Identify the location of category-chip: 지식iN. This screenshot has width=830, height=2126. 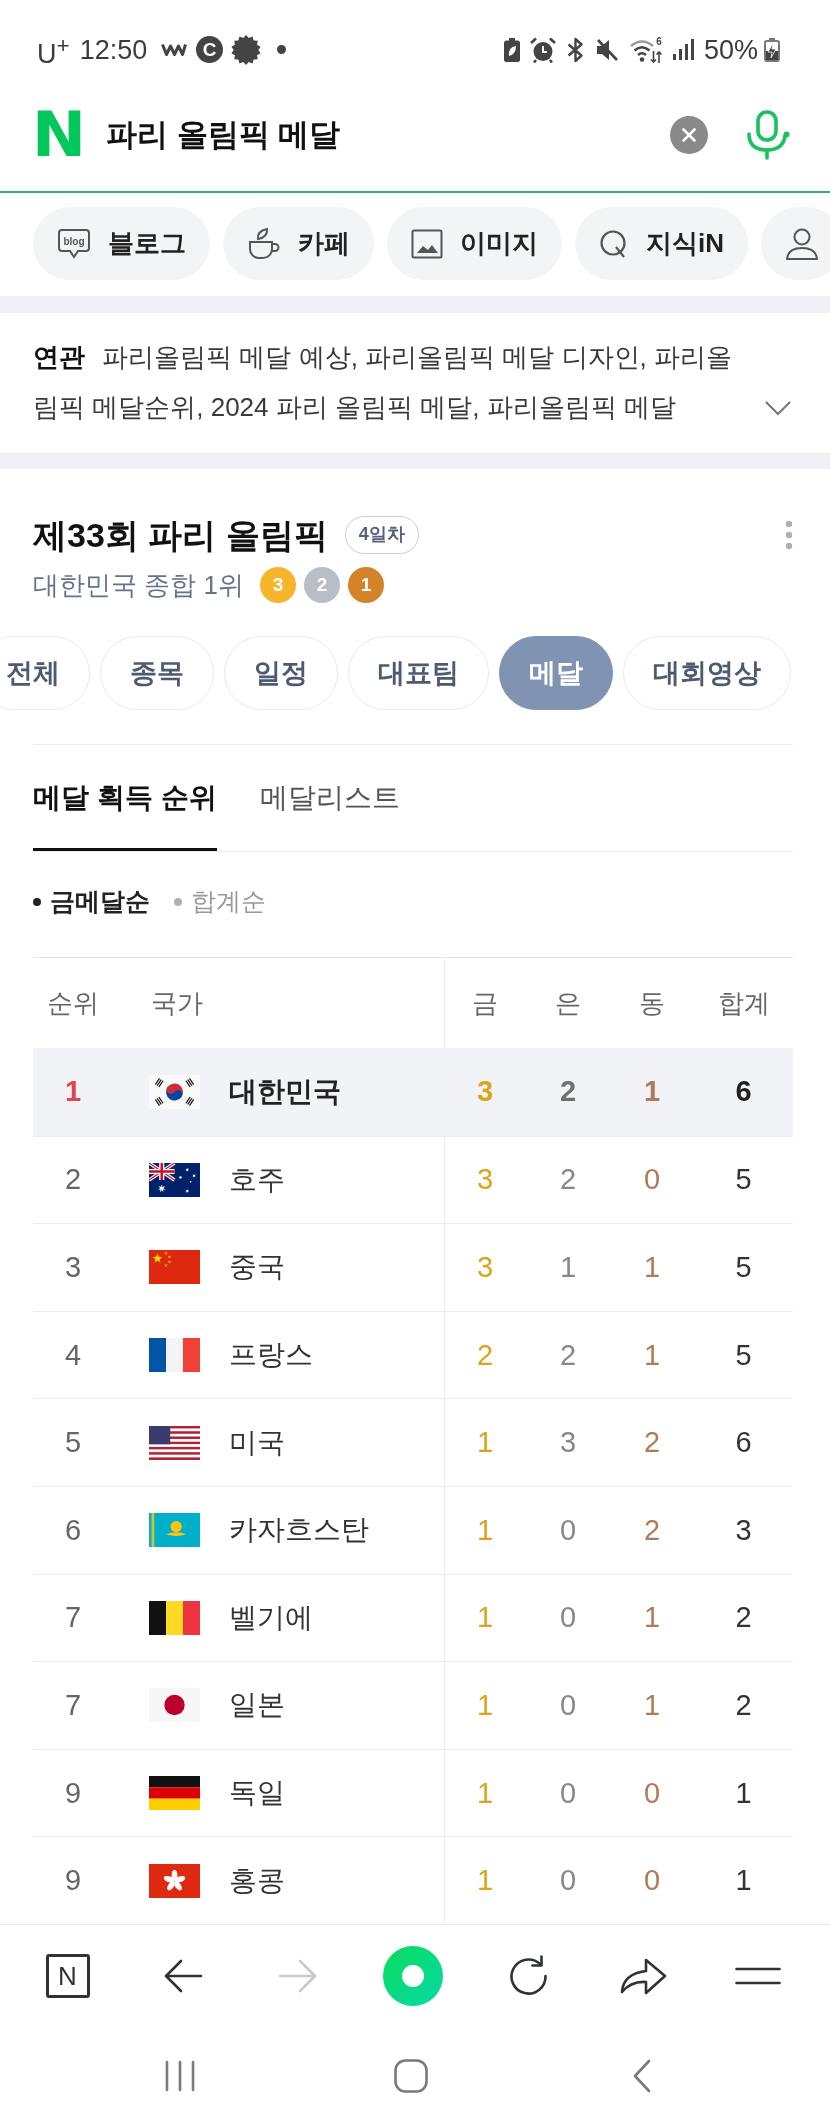
(661, 243).